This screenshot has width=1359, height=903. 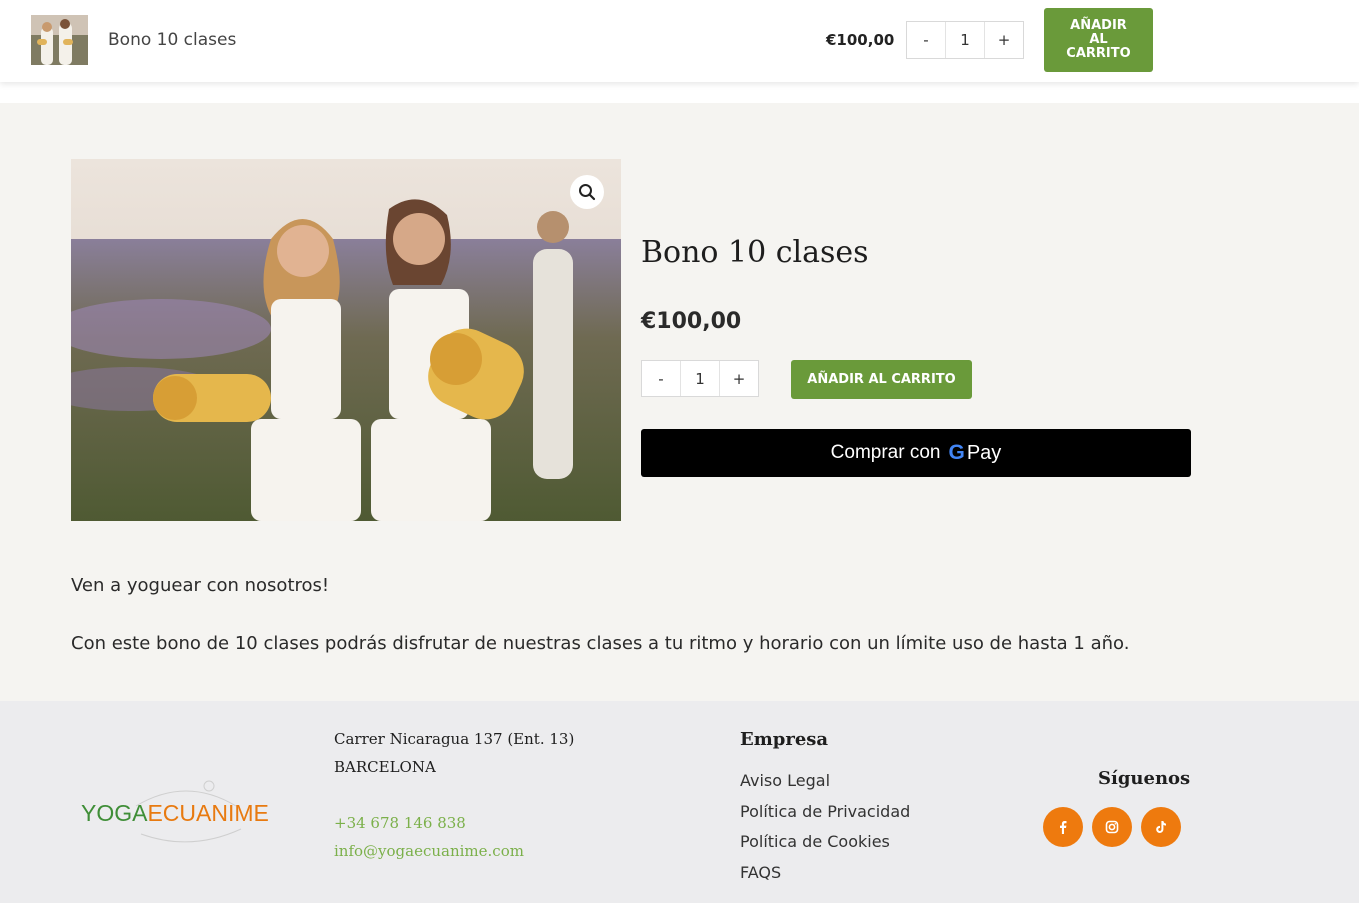 I want to click on magnifier-icon, so click(x=587, y=192).